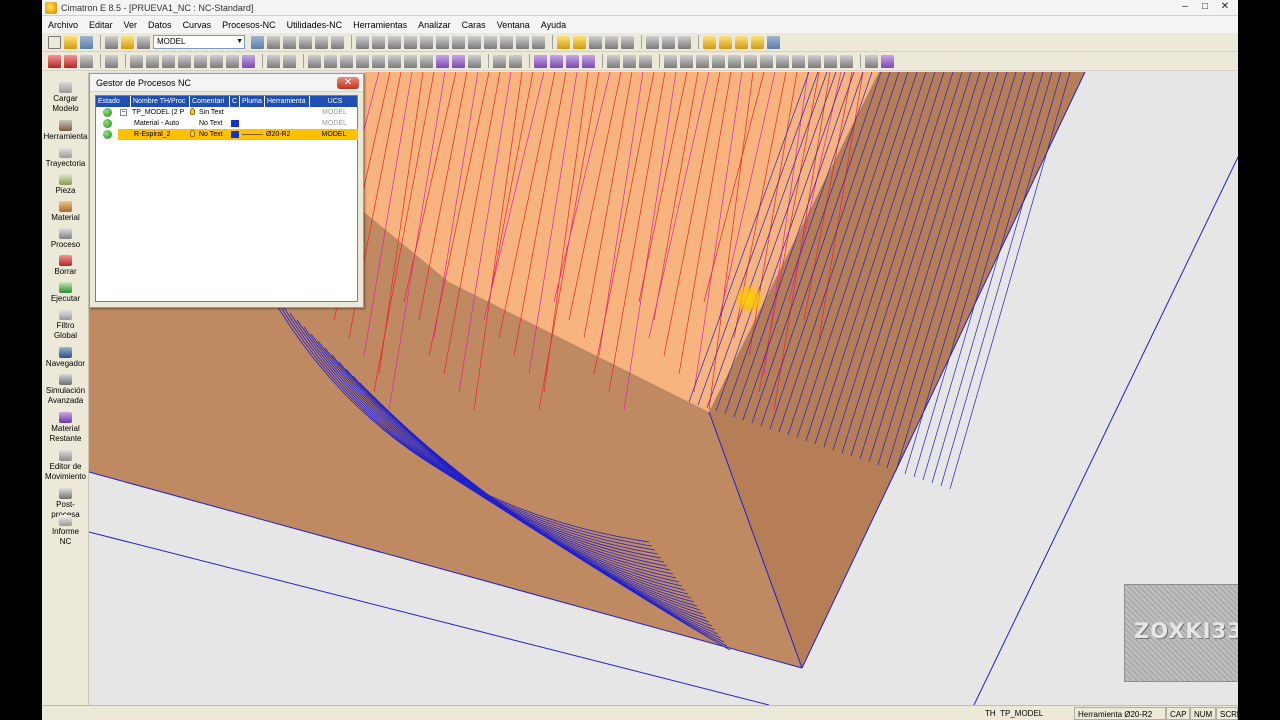 This screenshot has width=1280, height=720. I want to click on sidebar-item-navegador: Navegador, so click(65, 358).